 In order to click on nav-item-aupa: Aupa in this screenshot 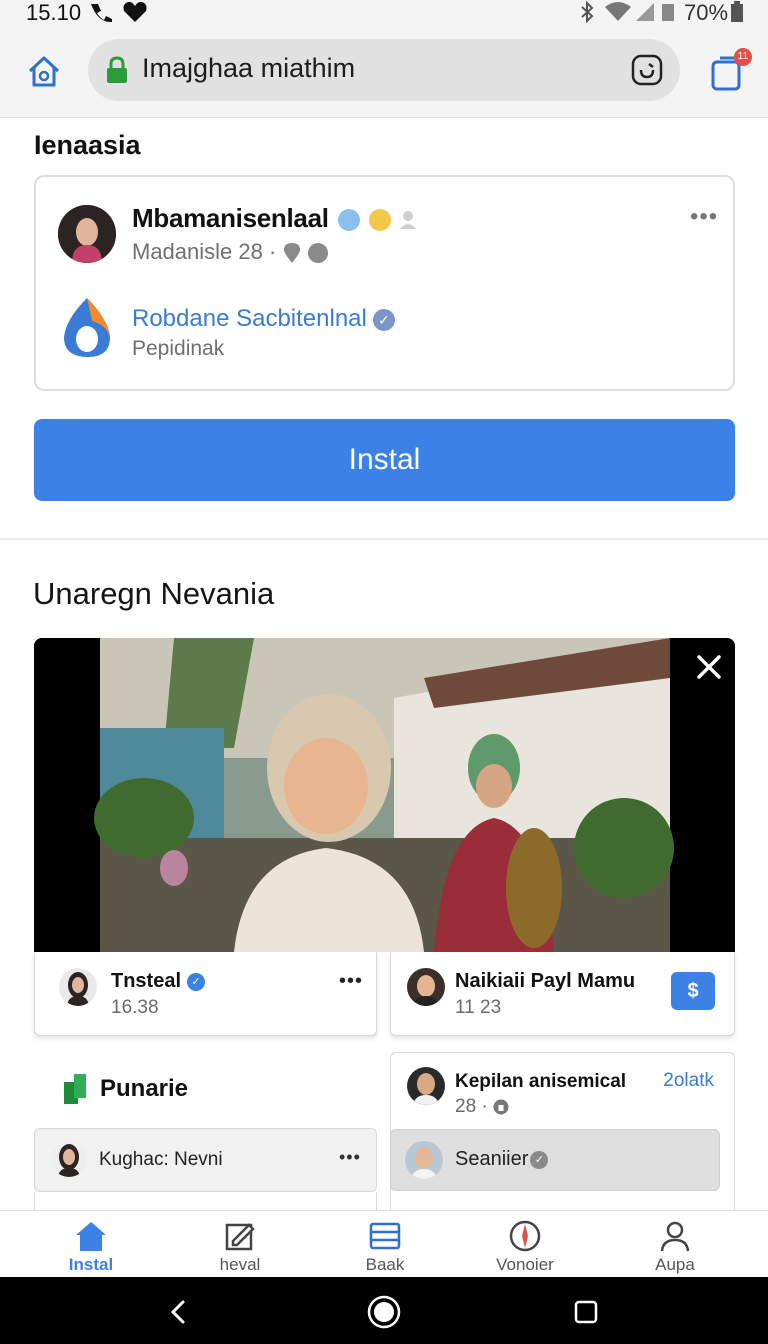, I will do `click(675, 1248)`.